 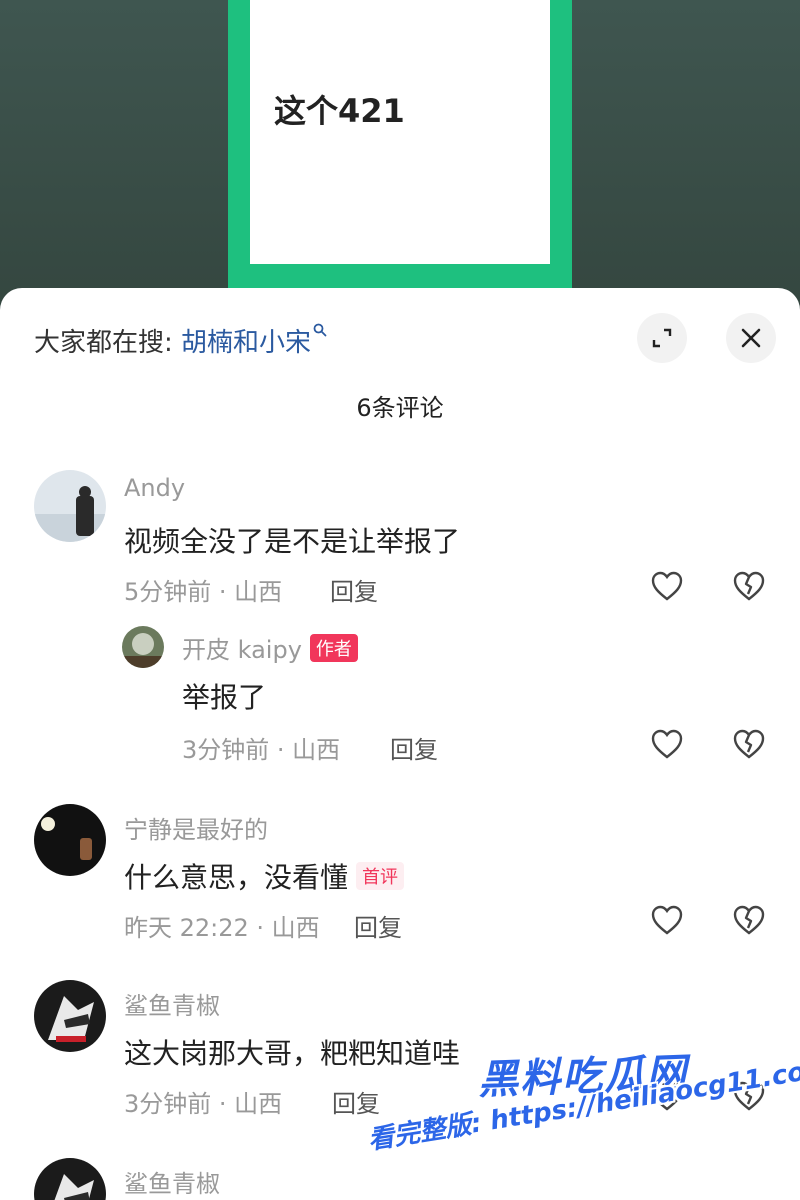 I want to click on comment-item: 鲨鱼青椒, so click(x=400, y=1179).